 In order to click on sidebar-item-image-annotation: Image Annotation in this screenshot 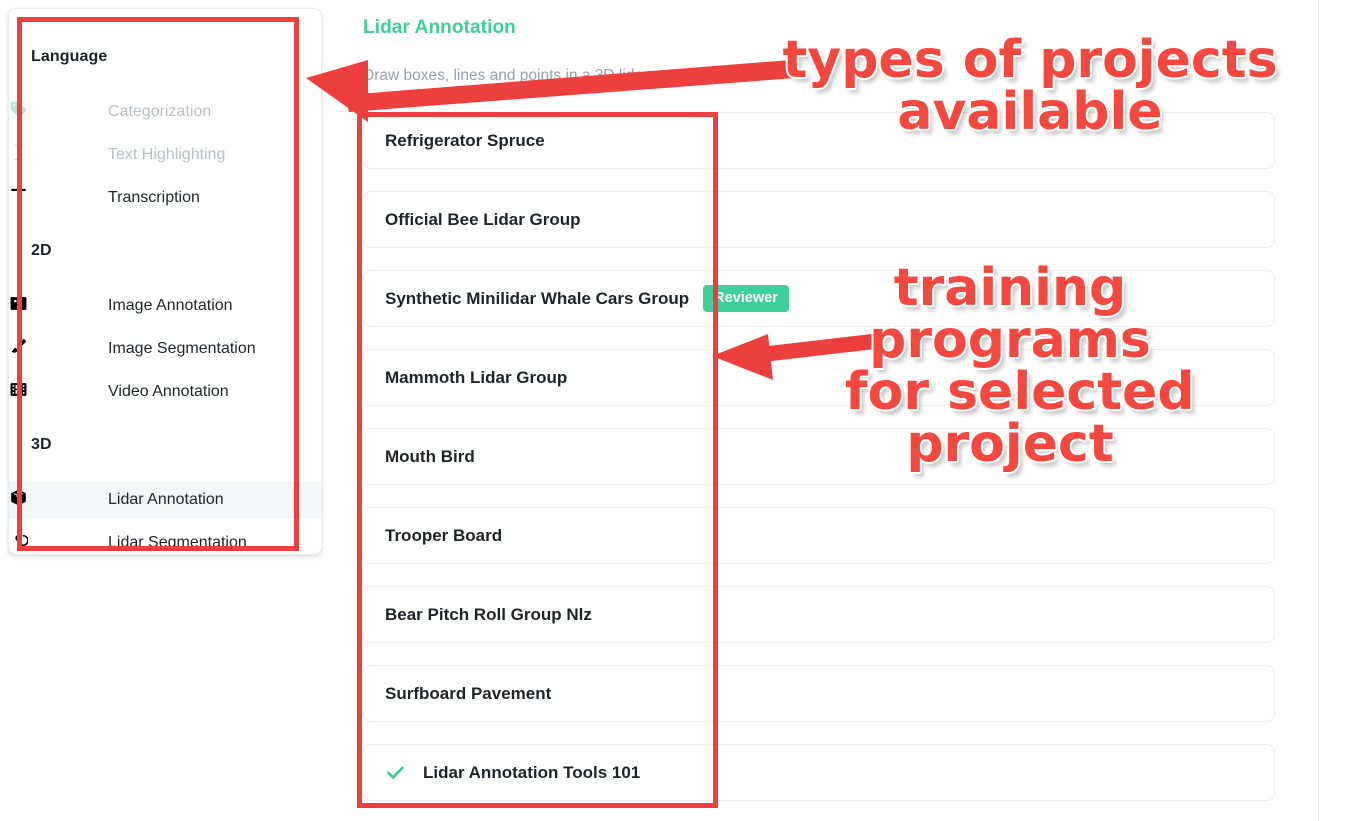, I will do `click(165, 306)`.